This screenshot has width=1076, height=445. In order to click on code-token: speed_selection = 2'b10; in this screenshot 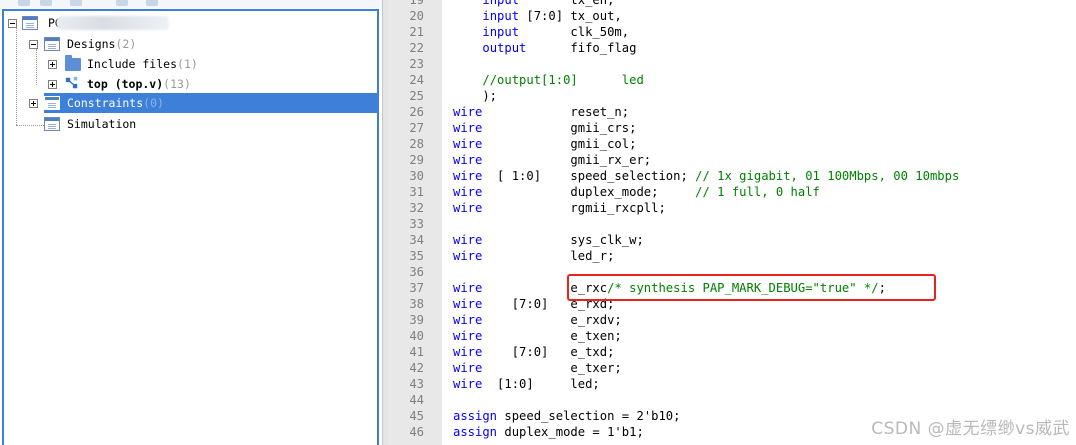, I will do `click(589, 416)`.